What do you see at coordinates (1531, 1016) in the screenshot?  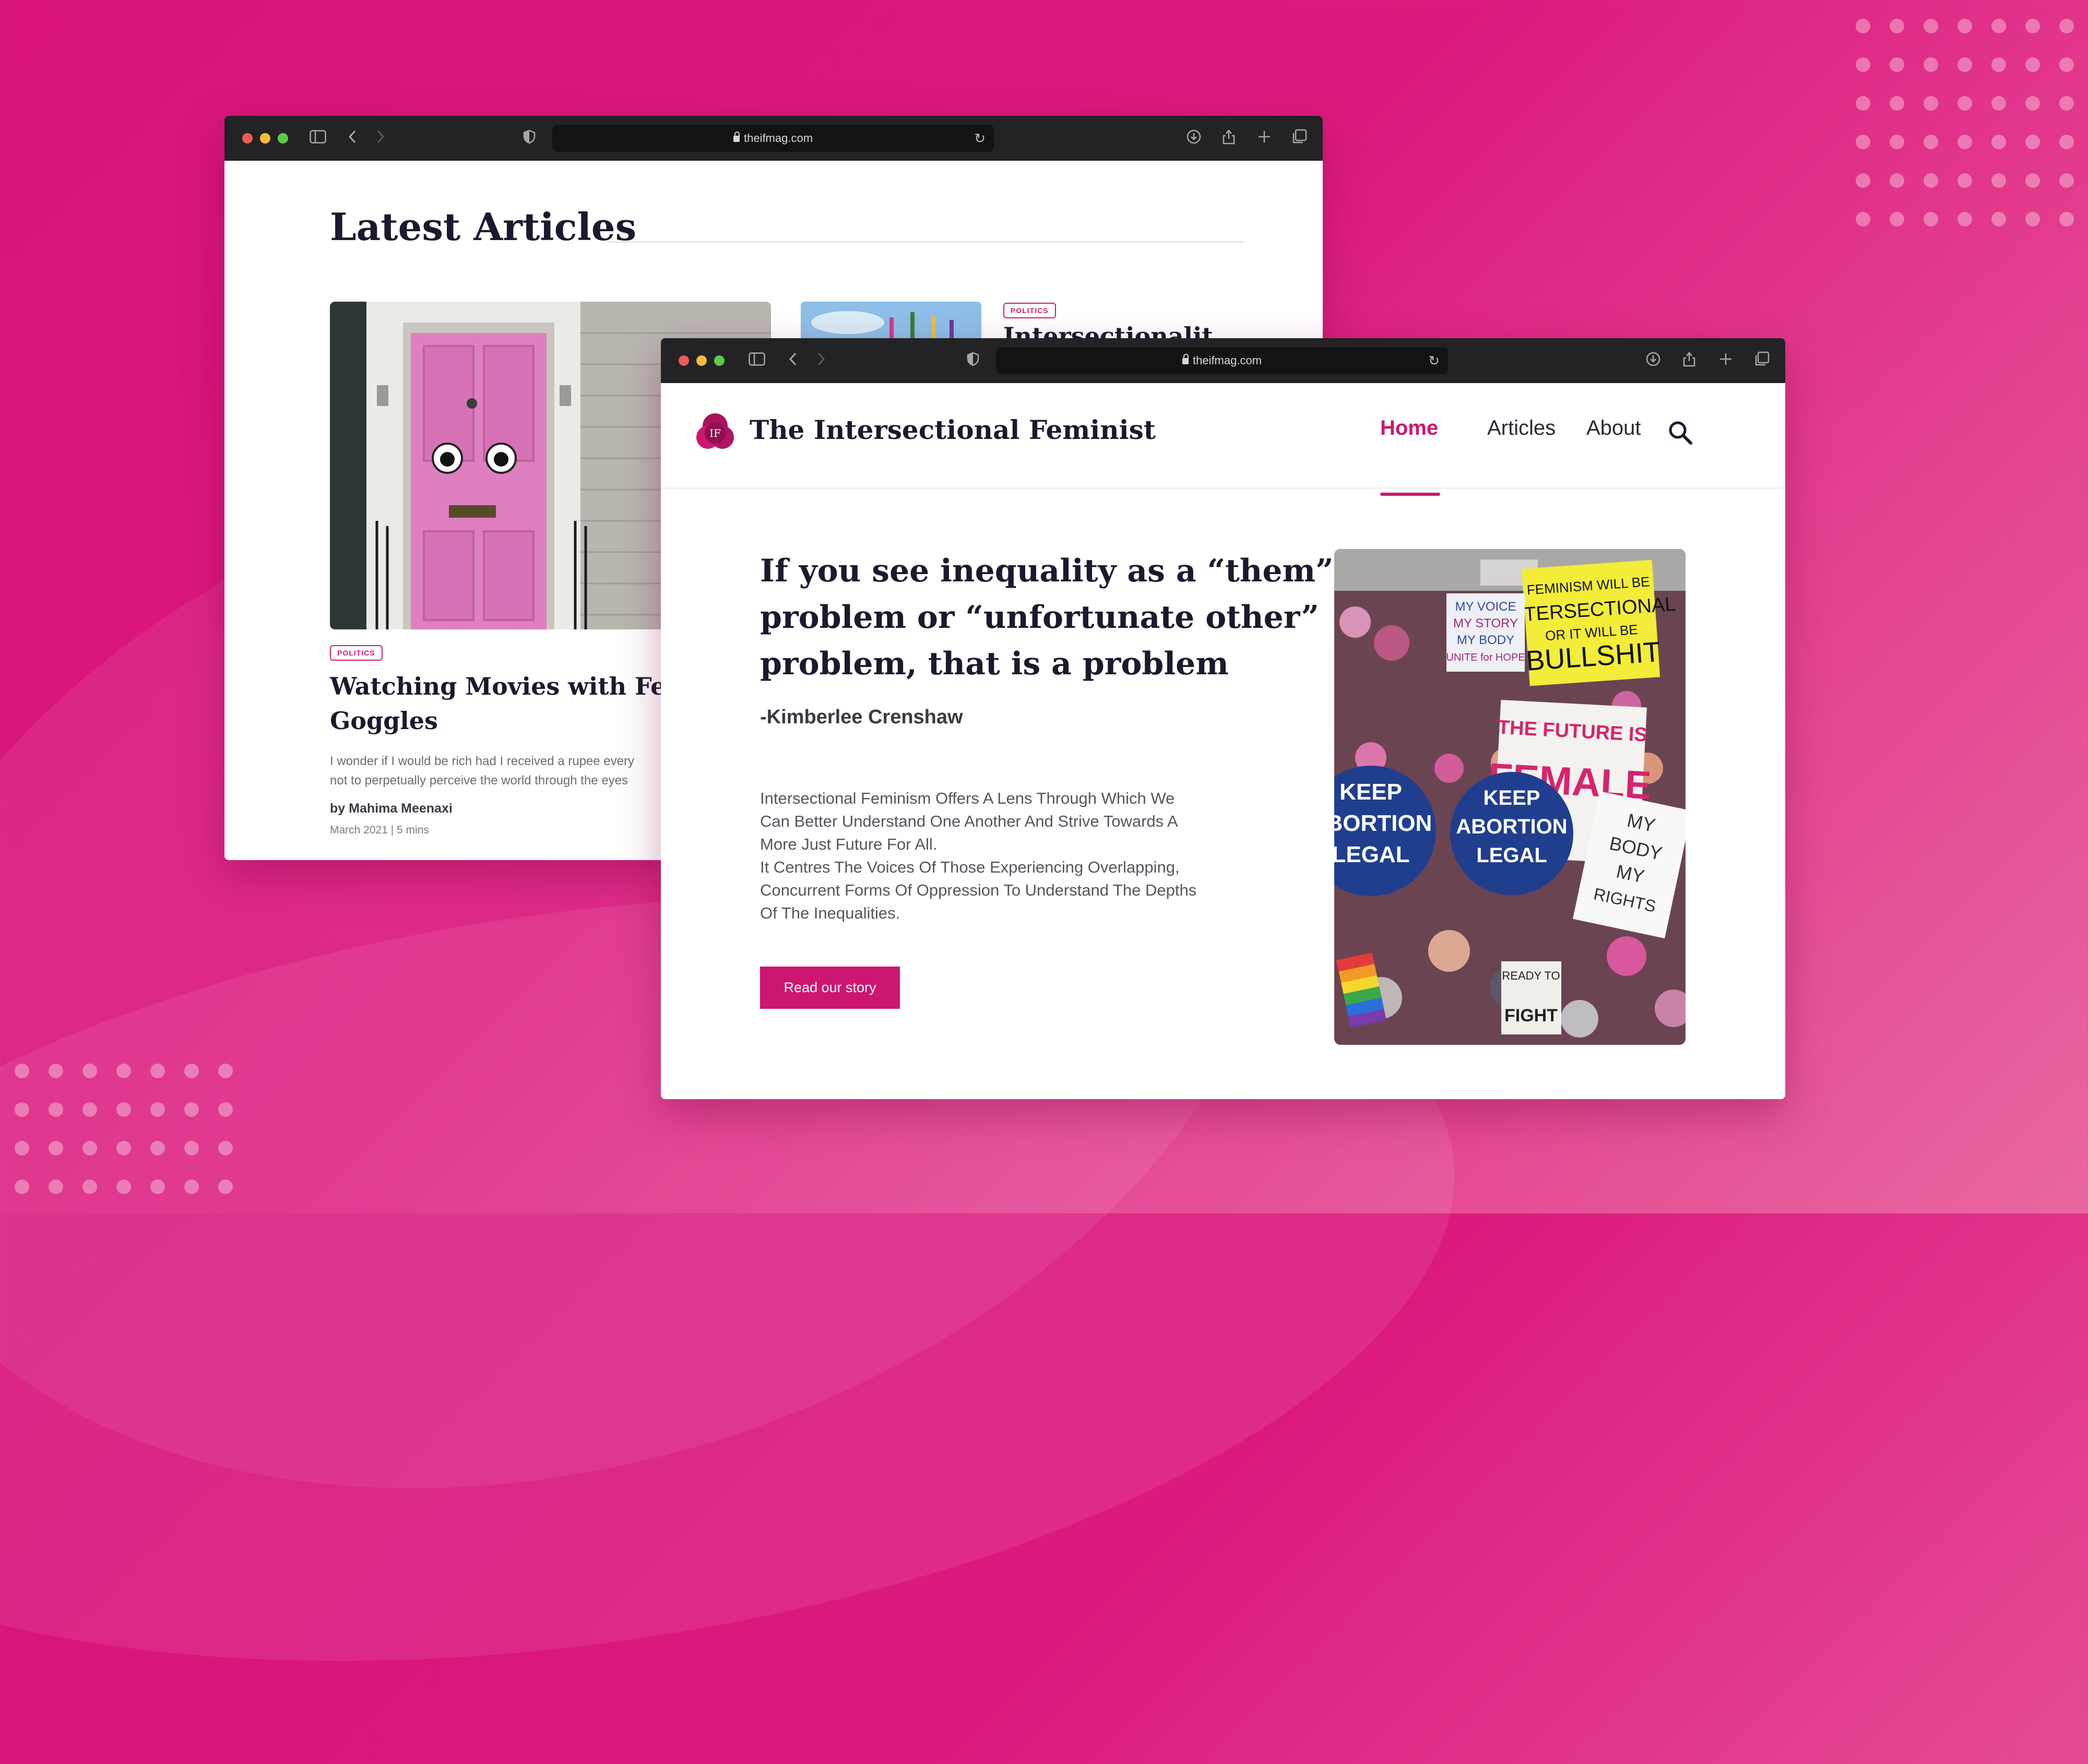 I see `sign-text: FIGHT` at bounding box center [1531, 1016].